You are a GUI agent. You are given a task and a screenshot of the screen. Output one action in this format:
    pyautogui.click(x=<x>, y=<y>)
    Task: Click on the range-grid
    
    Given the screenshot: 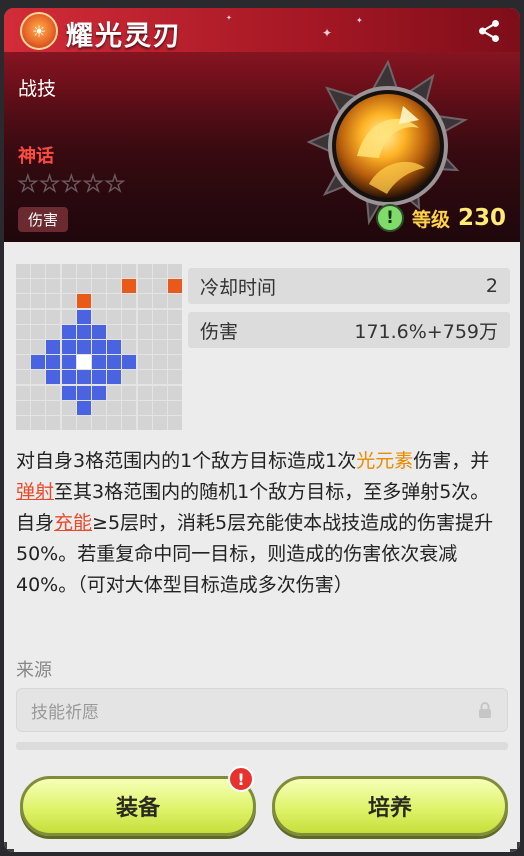 What is the action you would take?
    pyautogui.click(x=99, y=347)
    